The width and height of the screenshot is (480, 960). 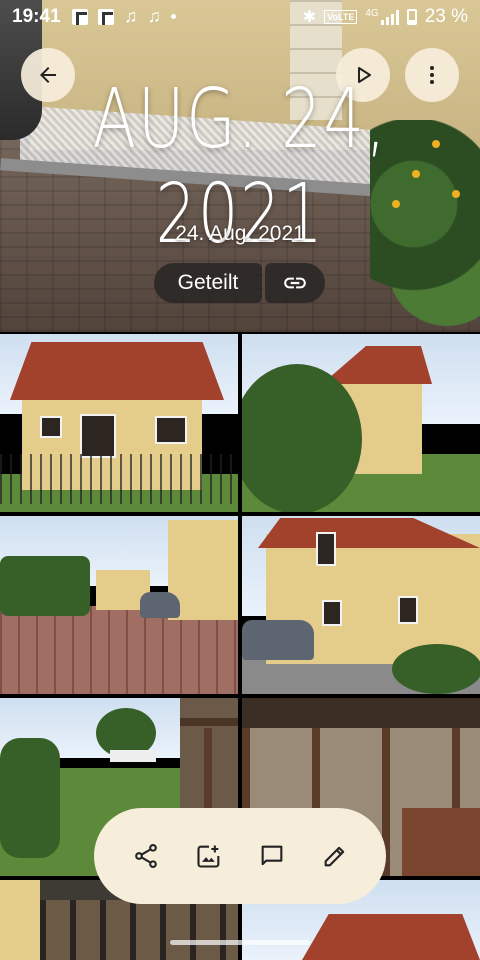 I want to click on battery-icon, so click(x=411, y=17).